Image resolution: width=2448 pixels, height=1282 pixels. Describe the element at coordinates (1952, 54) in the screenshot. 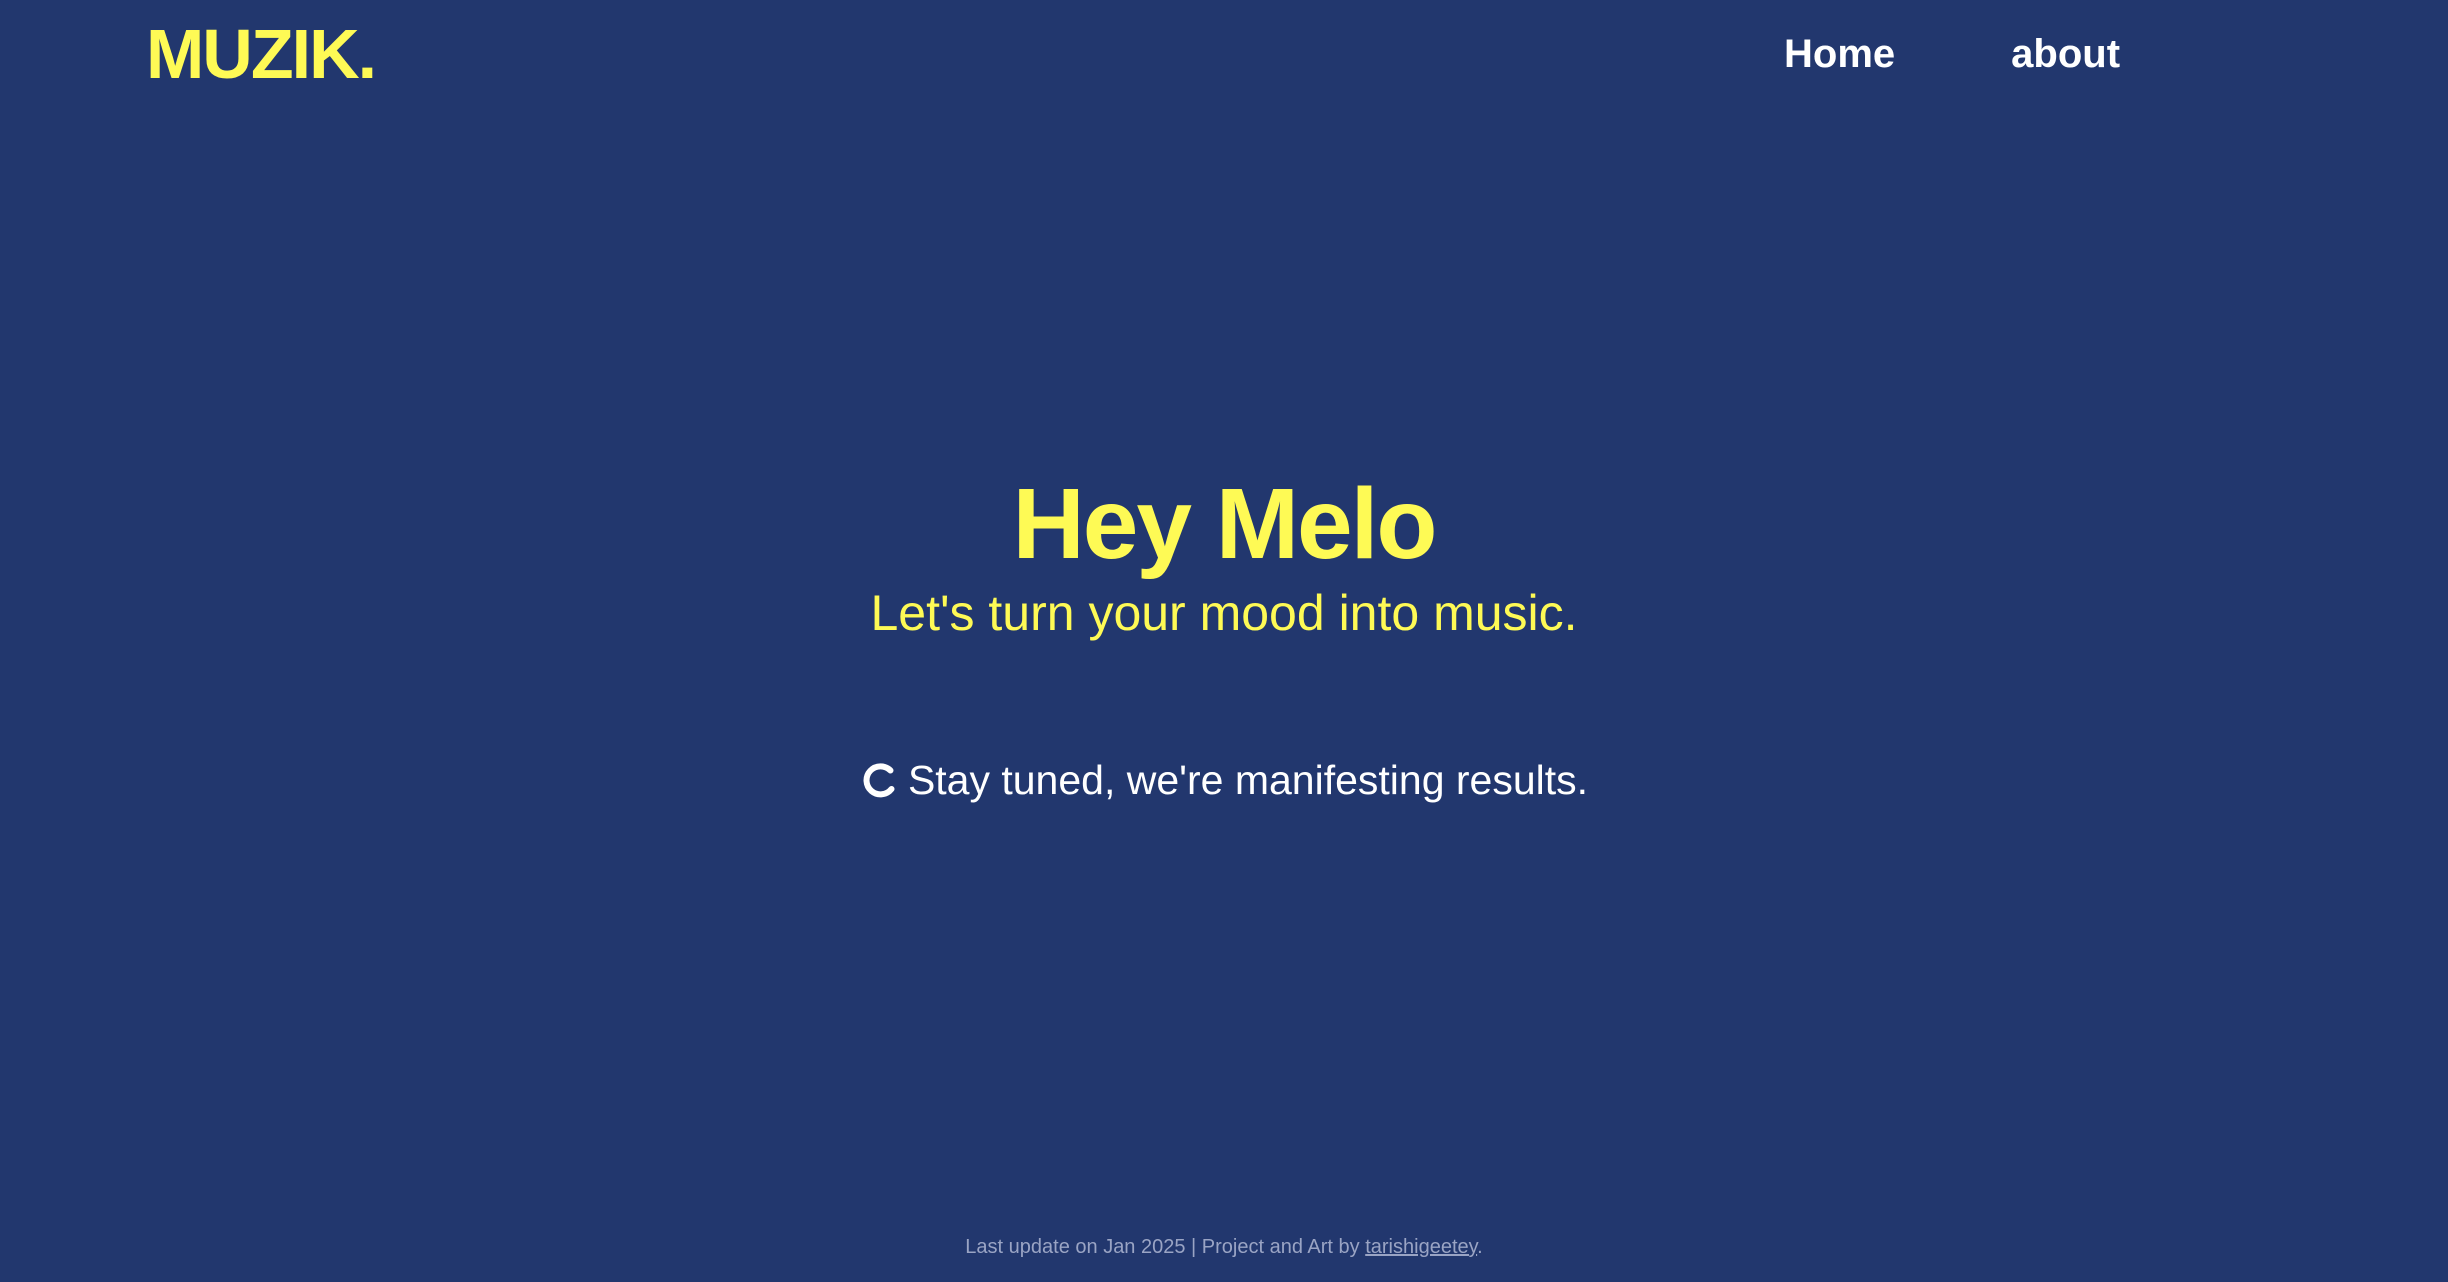

I see `top-nav: Home about` at that location.